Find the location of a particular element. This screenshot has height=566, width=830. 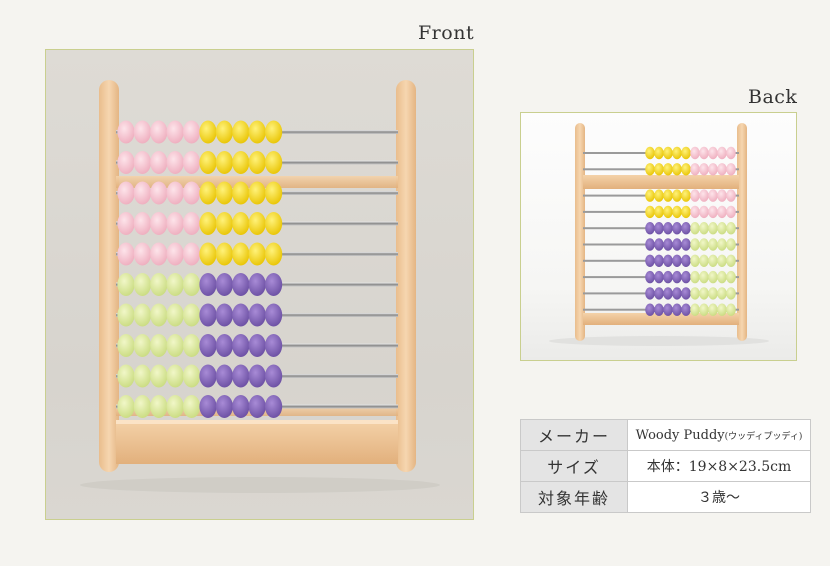

front-label: Front is located at coordinates (446, 33).